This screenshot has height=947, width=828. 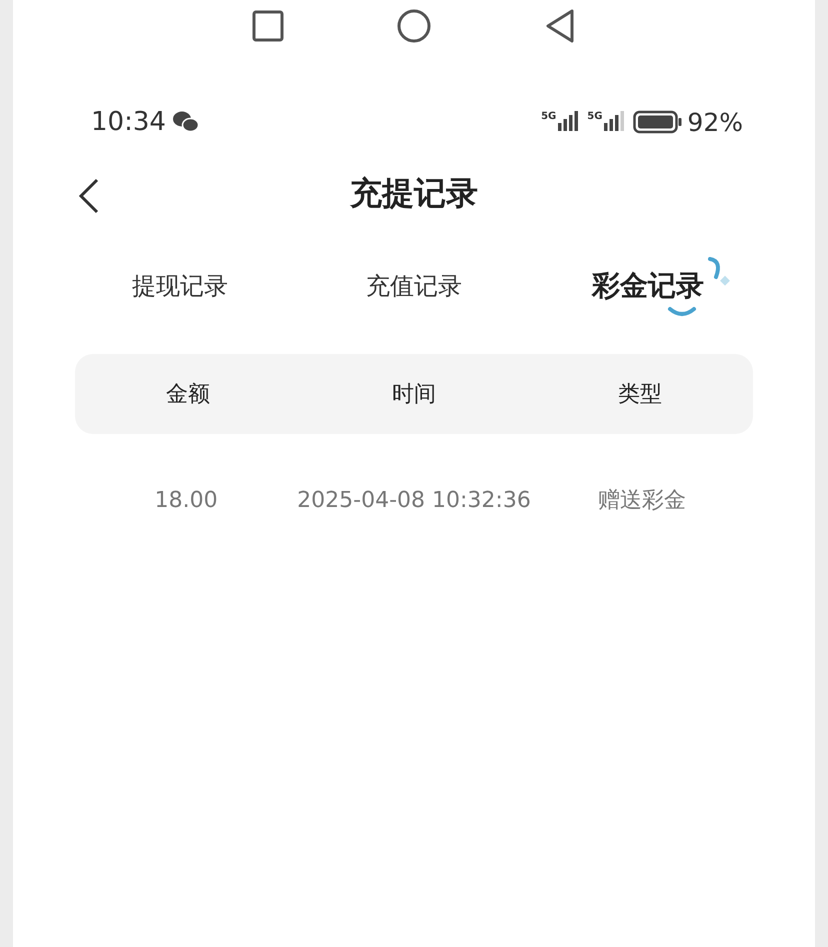 What do you see at coordinates (186, 122) in the screenshot?
I see `chat-icon` at bounding box center [186, 122].